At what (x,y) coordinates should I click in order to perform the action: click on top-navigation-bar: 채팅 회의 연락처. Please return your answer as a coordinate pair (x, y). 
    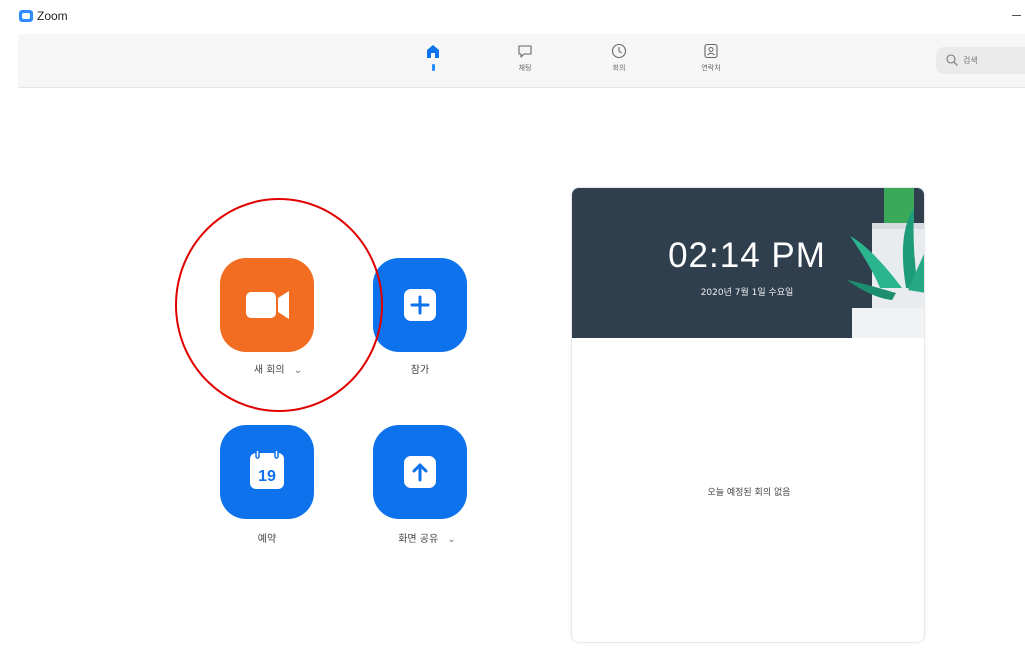
    Looking at the image, I should click on (521, 61).